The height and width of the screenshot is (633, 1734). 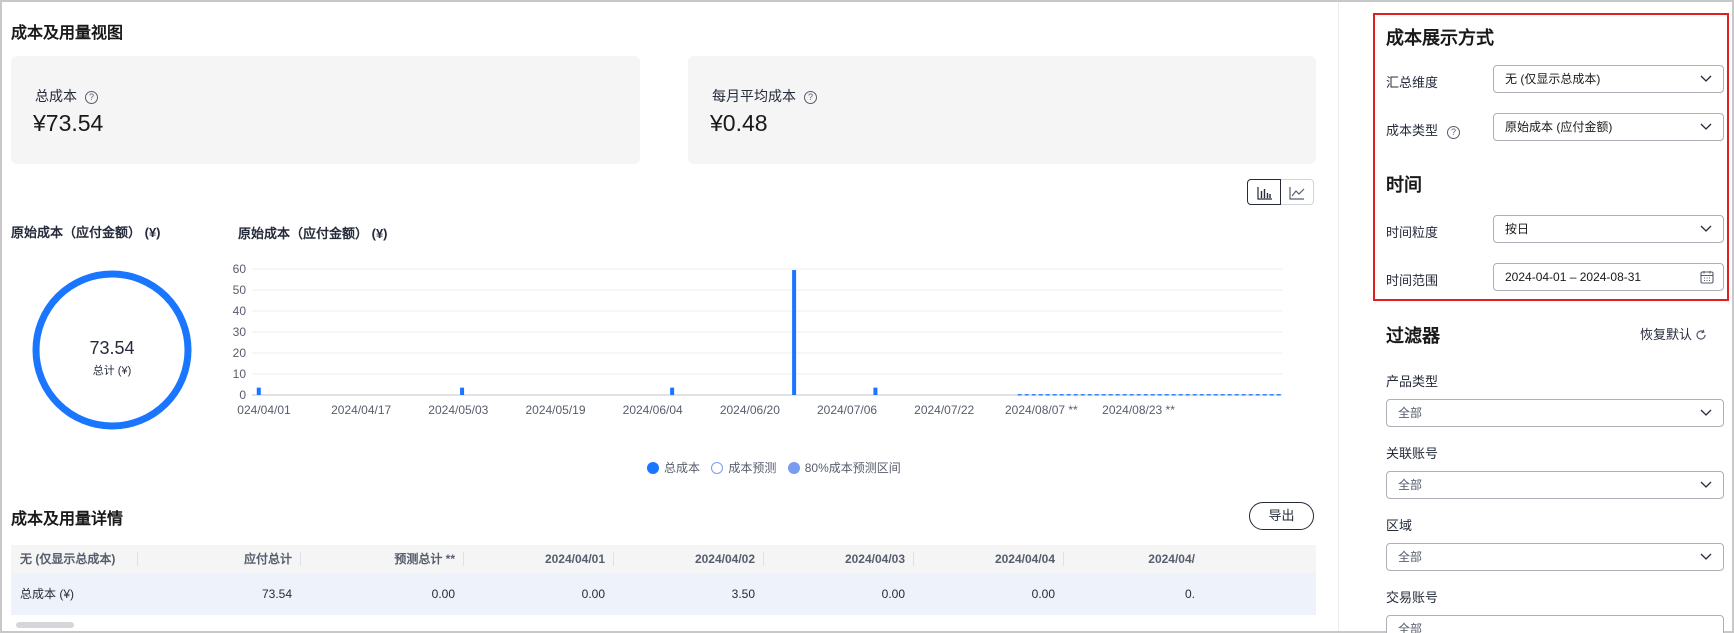 What do you see at coordinates (67, 33) in the screenshot?
I see `page-title: 成本及用量视图` at bounding box center [67, 33].